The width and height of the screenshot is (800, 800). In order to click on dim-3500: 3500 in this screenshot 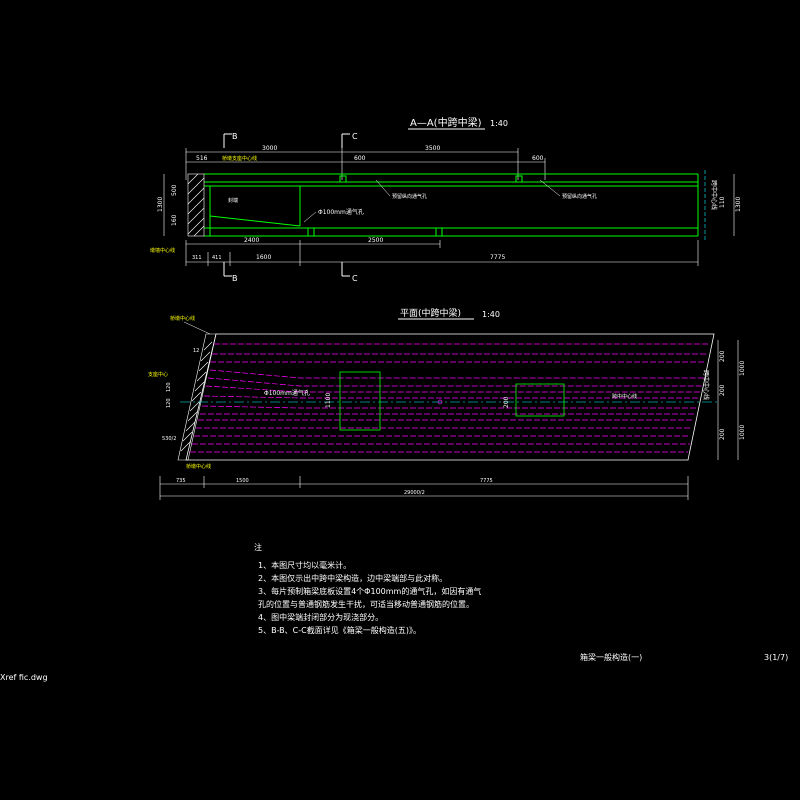, I will do `click(432, 148)`.